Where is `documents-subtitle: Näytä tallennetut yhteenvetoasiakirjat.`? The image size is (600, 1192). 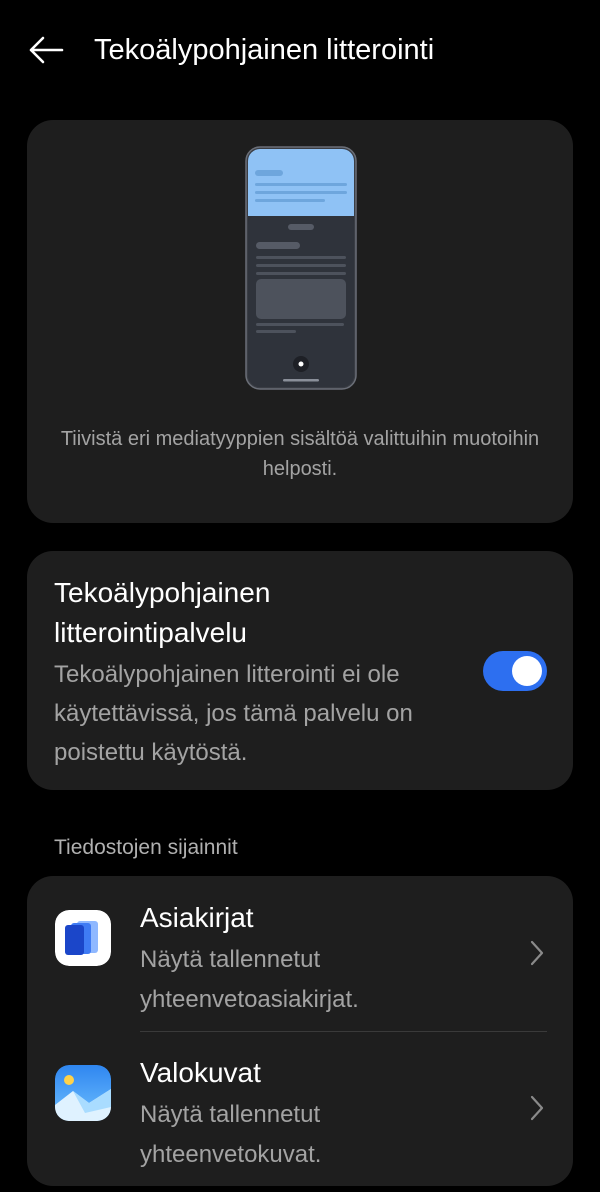 documents-subtitle: Näytä tallennetut yhteenvetoasiakirjat. is located at coordinates (249, 979).